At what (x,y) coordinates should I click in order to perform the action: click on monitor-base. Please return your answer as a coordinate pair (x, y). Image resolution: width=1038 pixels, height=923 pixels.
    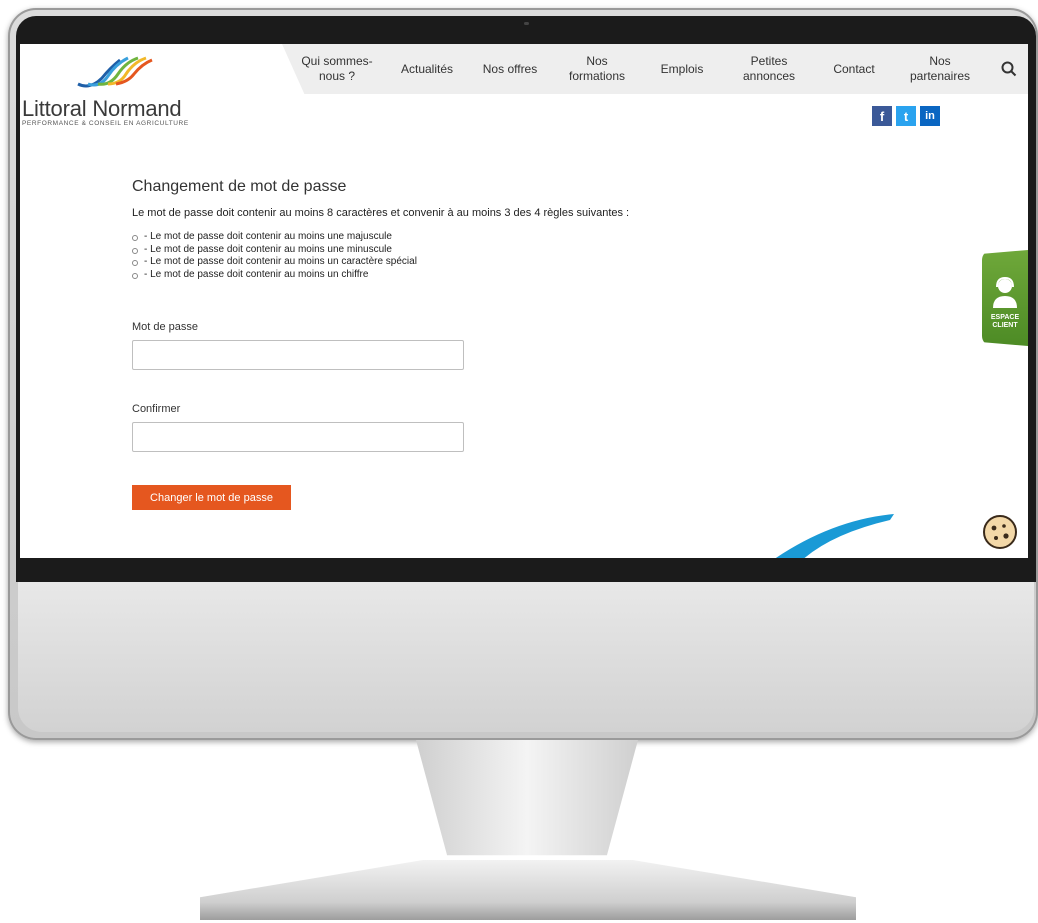
    Looking at the image, I should click on (528, 890).